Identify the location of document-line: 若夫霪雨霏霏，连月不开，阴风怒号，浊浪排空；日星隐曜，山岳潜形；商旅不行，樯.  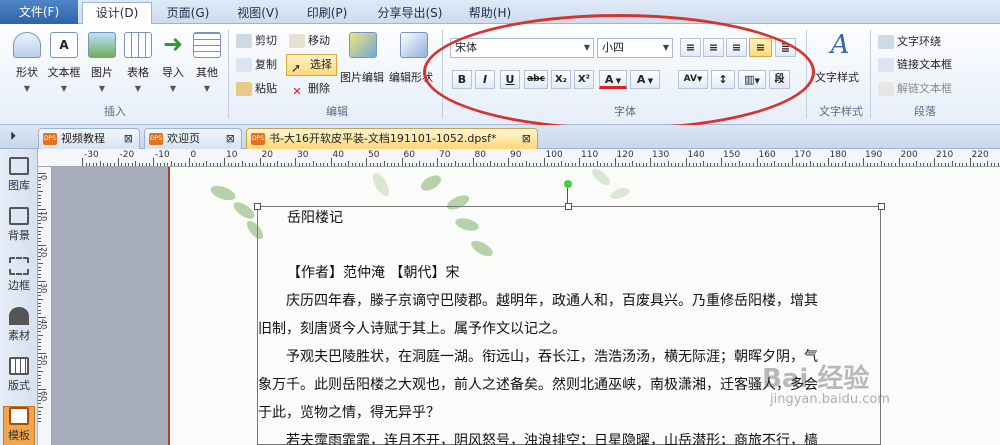
(538, 439).